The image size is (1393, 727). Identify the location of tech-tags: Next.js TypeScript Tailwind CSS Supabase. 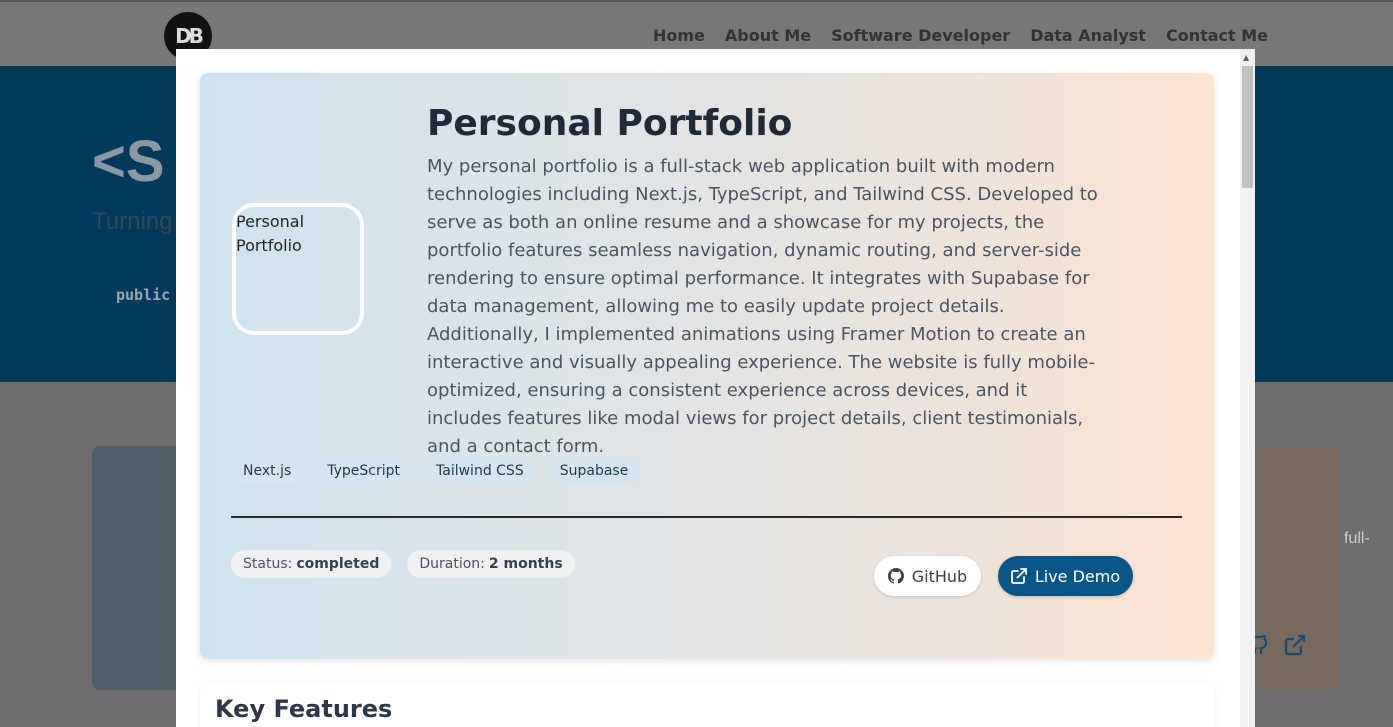
(436, 471).